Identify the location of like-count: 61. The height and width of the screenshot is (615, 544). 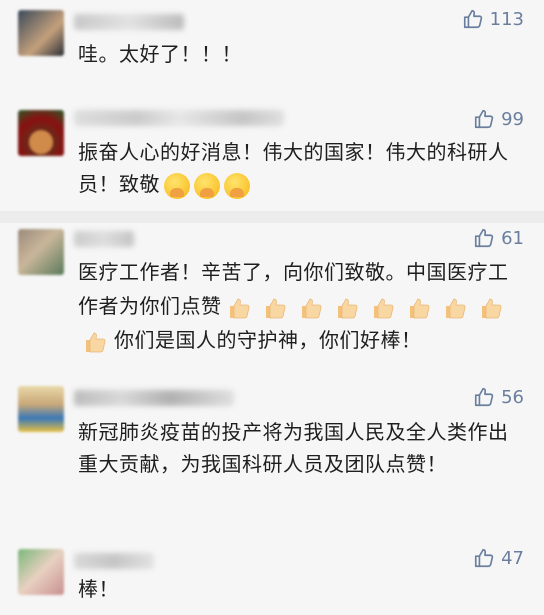
(512, 238).